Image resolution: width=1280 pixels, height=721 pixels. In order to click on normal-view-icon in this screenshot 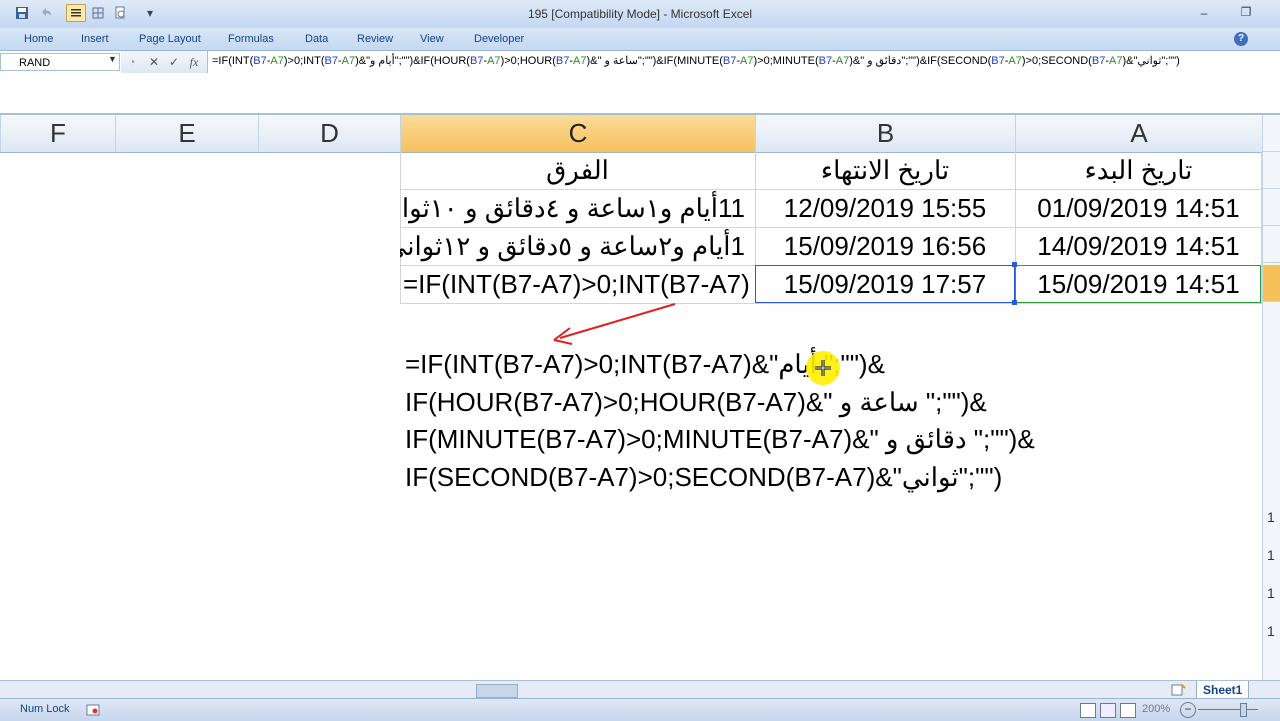, I will do `click(1088, 710)`.